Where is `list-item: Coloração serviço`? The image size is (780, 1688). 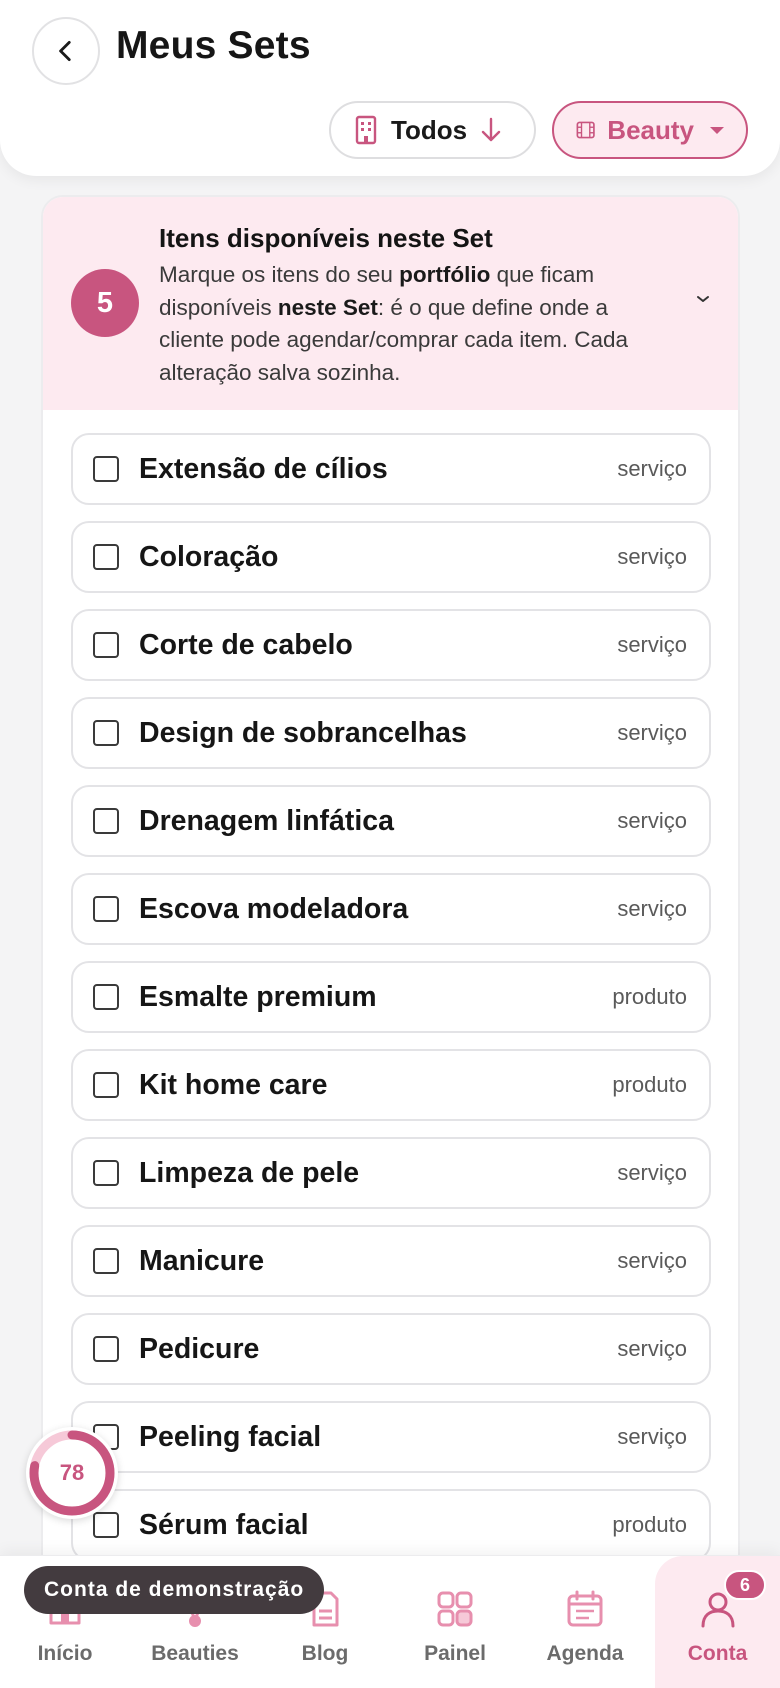 list-item: Coloração serviço is located at coordinates (391, 557).